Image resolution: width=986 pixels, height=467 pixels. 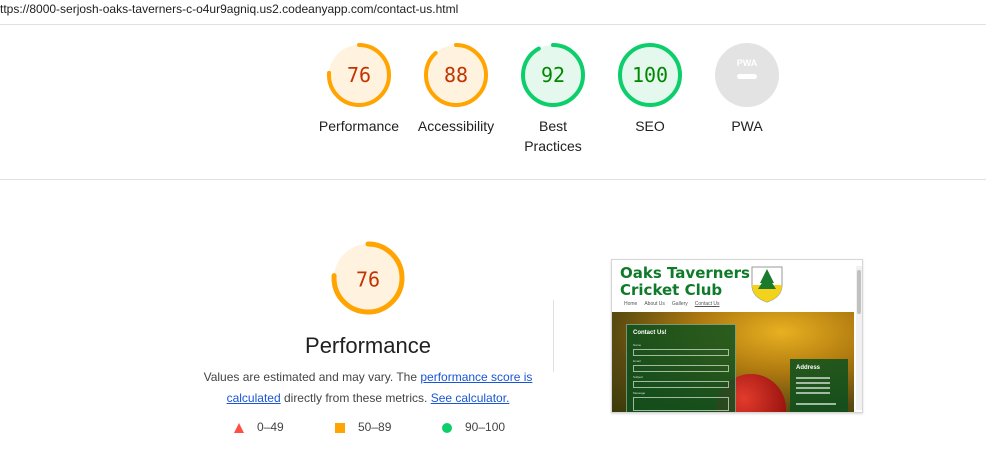 I want to click on see-calculator-link: See calculator., so click(x=470, y=398).